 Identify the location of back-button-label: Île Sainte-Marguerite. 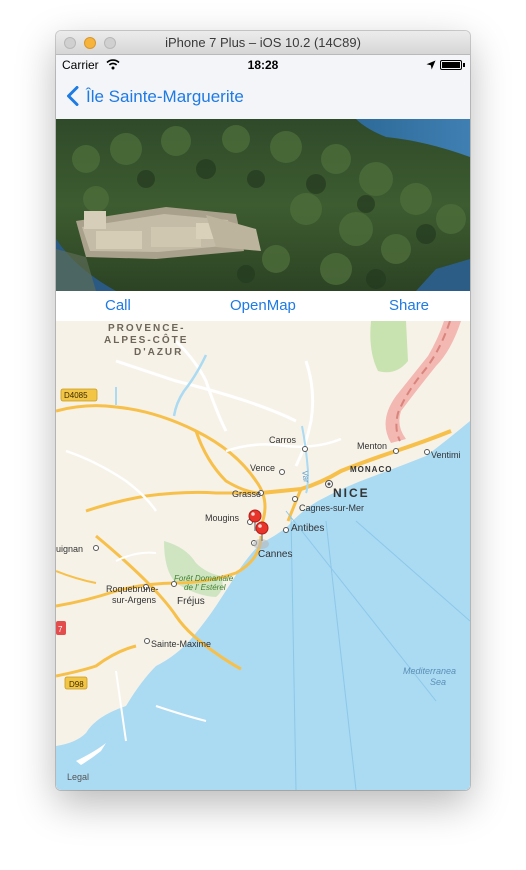
(165, 96).